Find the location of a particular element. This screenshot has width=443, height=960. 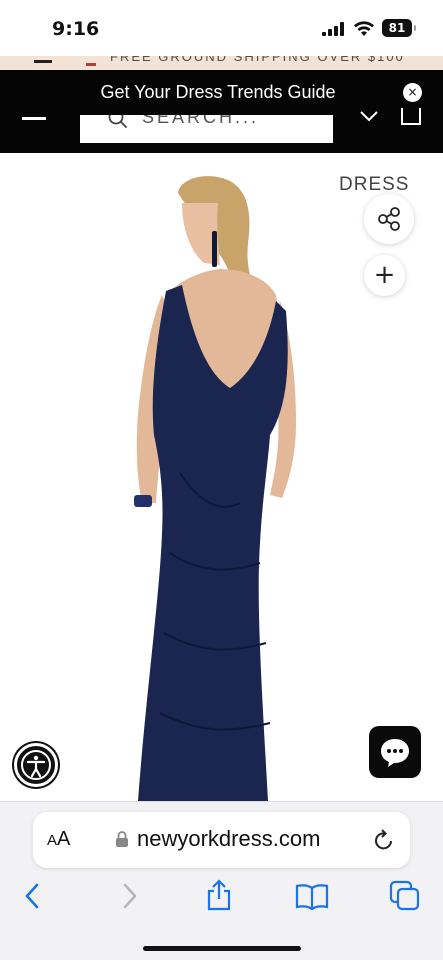

accessibility-icon is located at coordinates (36, 765).